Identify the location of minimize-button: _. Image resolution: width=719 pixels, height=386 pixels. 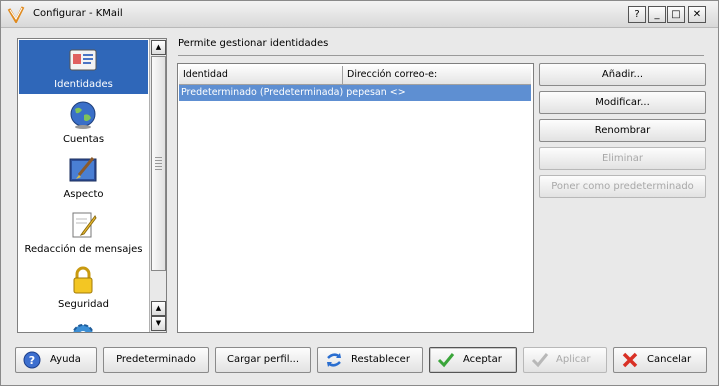
(657, 14).